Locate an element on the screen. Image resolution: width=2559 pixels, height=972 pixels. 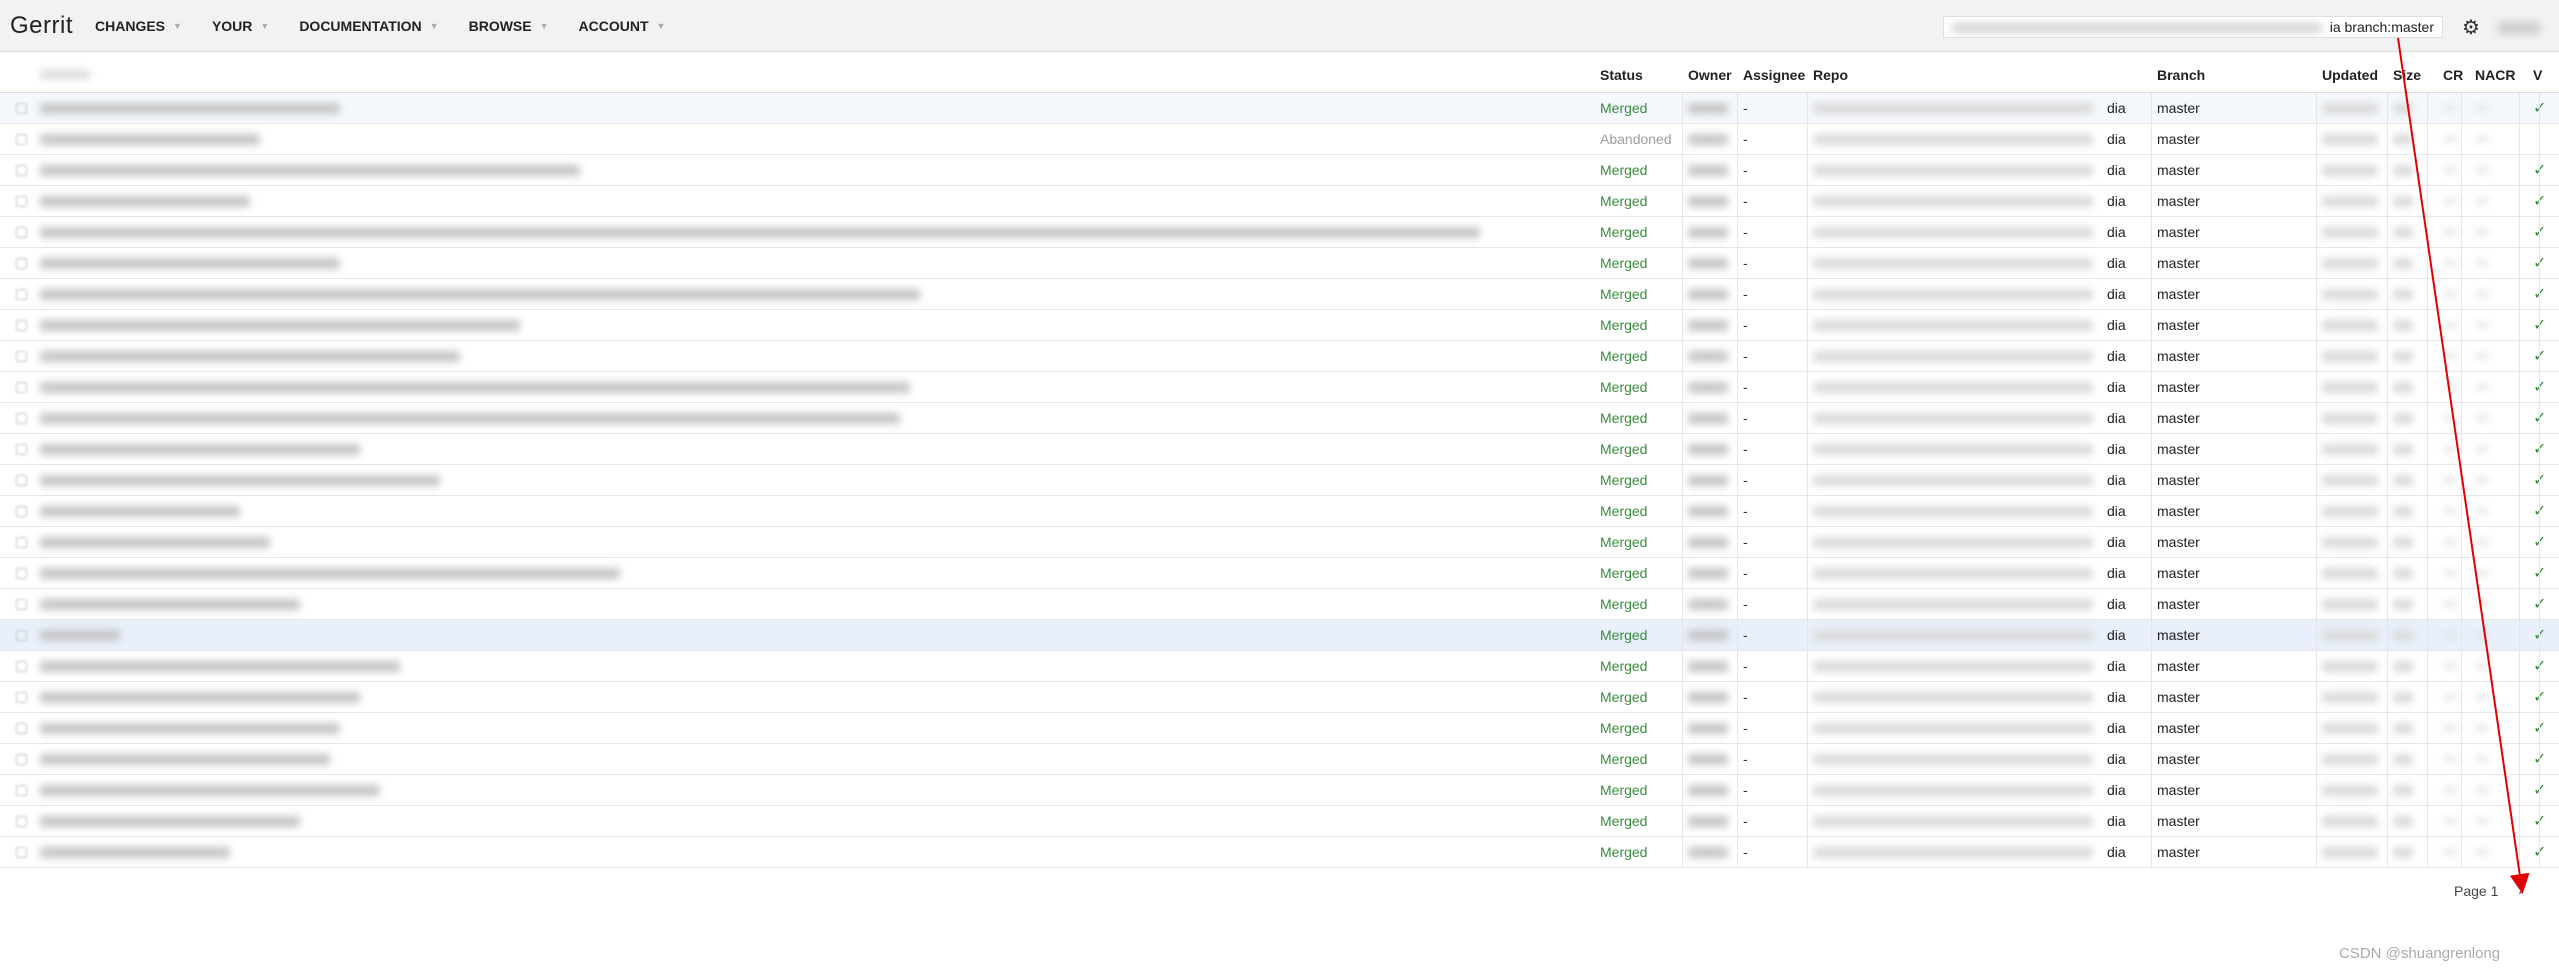
user-avatar is located at coordinates (2519, 28).